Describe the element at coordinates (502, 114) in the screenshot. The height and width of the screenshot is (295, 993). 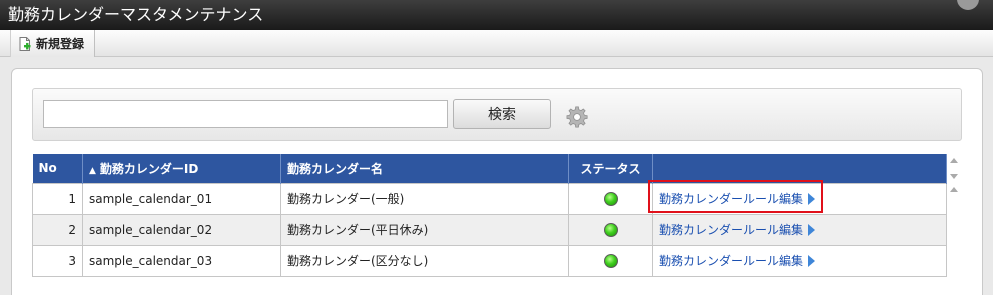
I see `search-button: 検索` at that location.